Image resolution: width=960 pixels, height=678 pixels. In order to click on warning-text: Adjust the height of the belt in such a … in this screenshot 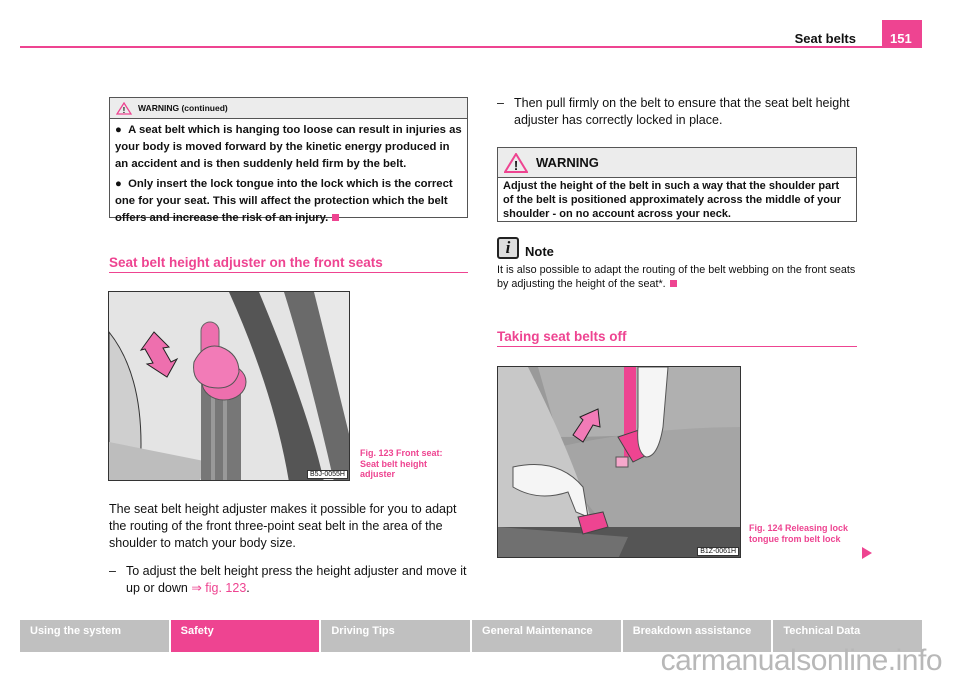, I will do `click(672, 200)`.